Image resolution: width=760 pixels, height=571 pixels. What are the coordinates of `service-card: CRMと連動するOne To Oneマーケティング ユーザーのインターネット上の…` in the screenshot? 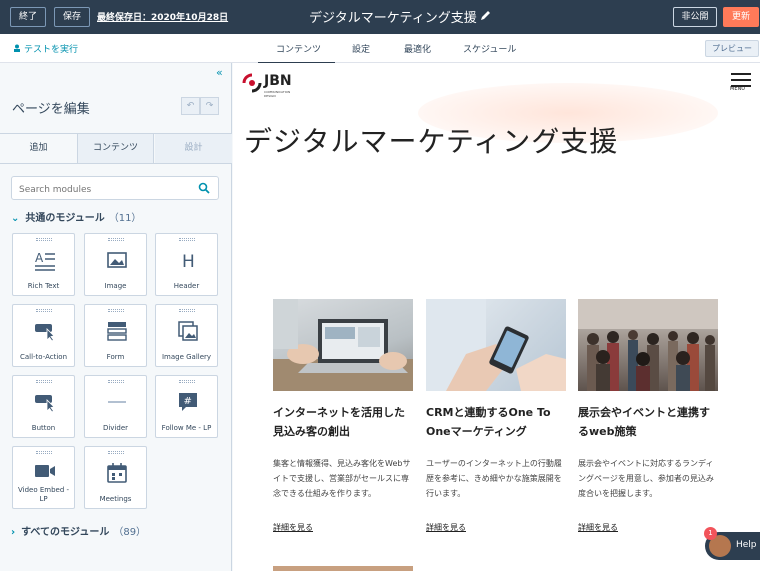 It's located at (496, 415).